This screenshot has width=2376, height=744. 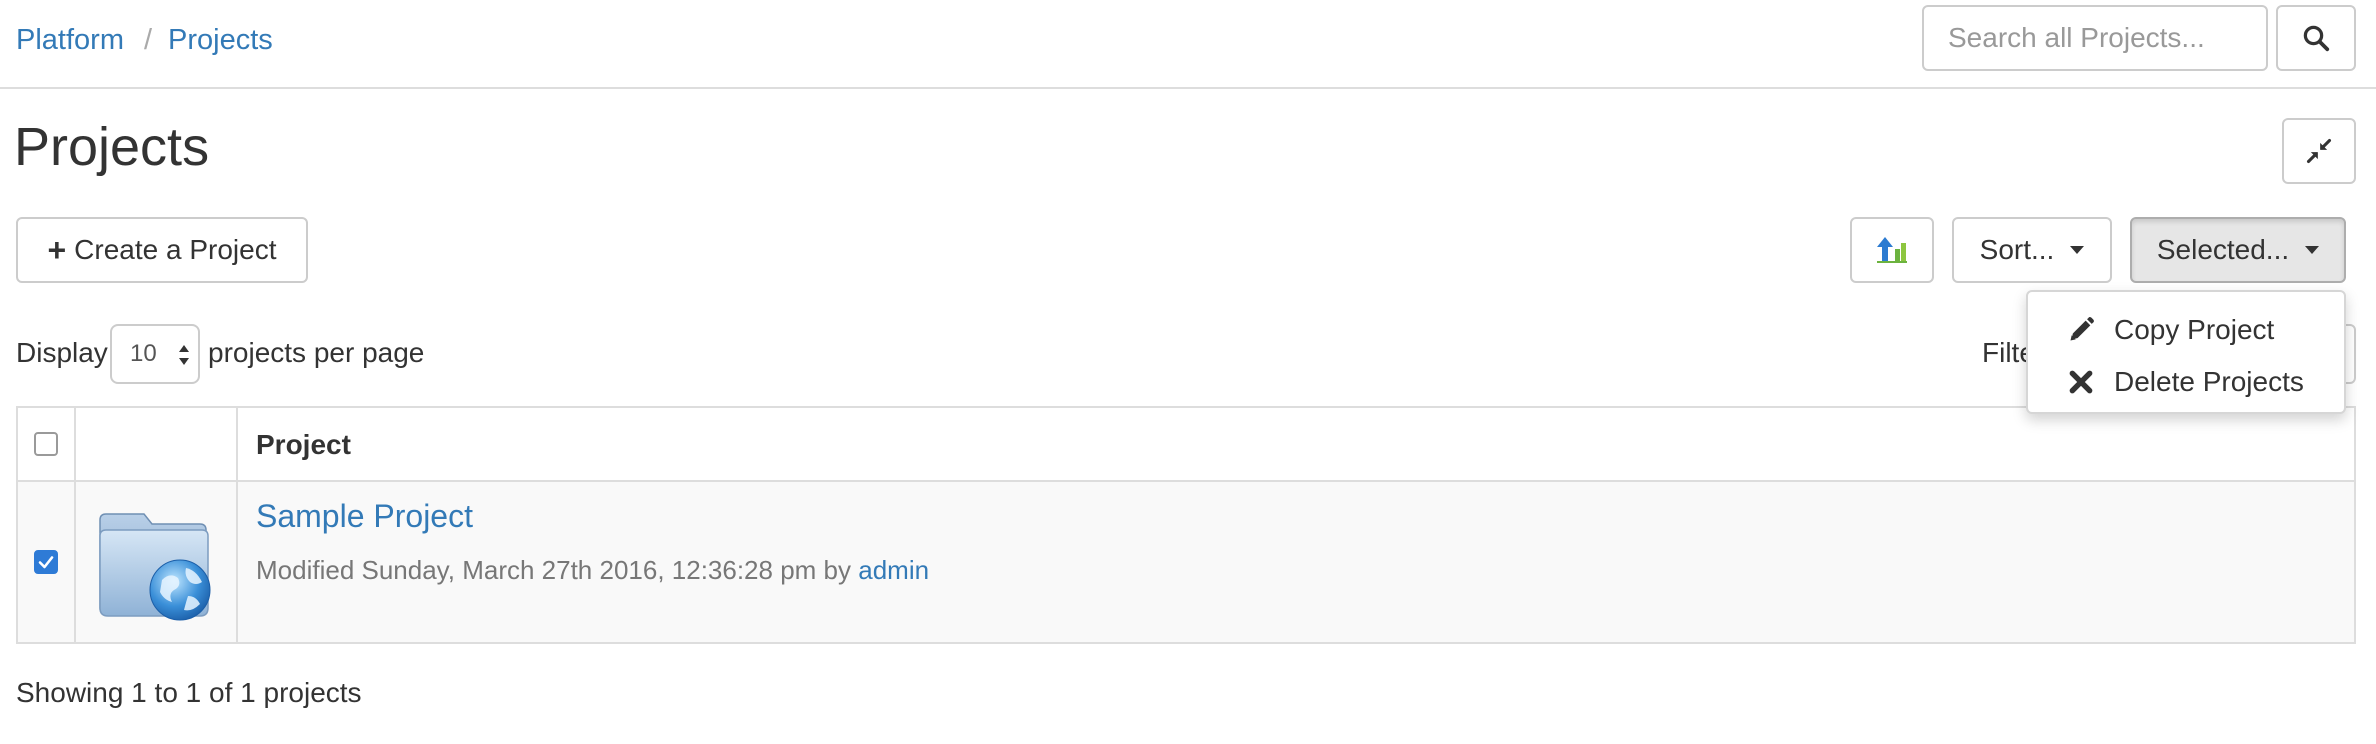 I want to click on project-name-link: Sample Project, so click(x=364, y=516).